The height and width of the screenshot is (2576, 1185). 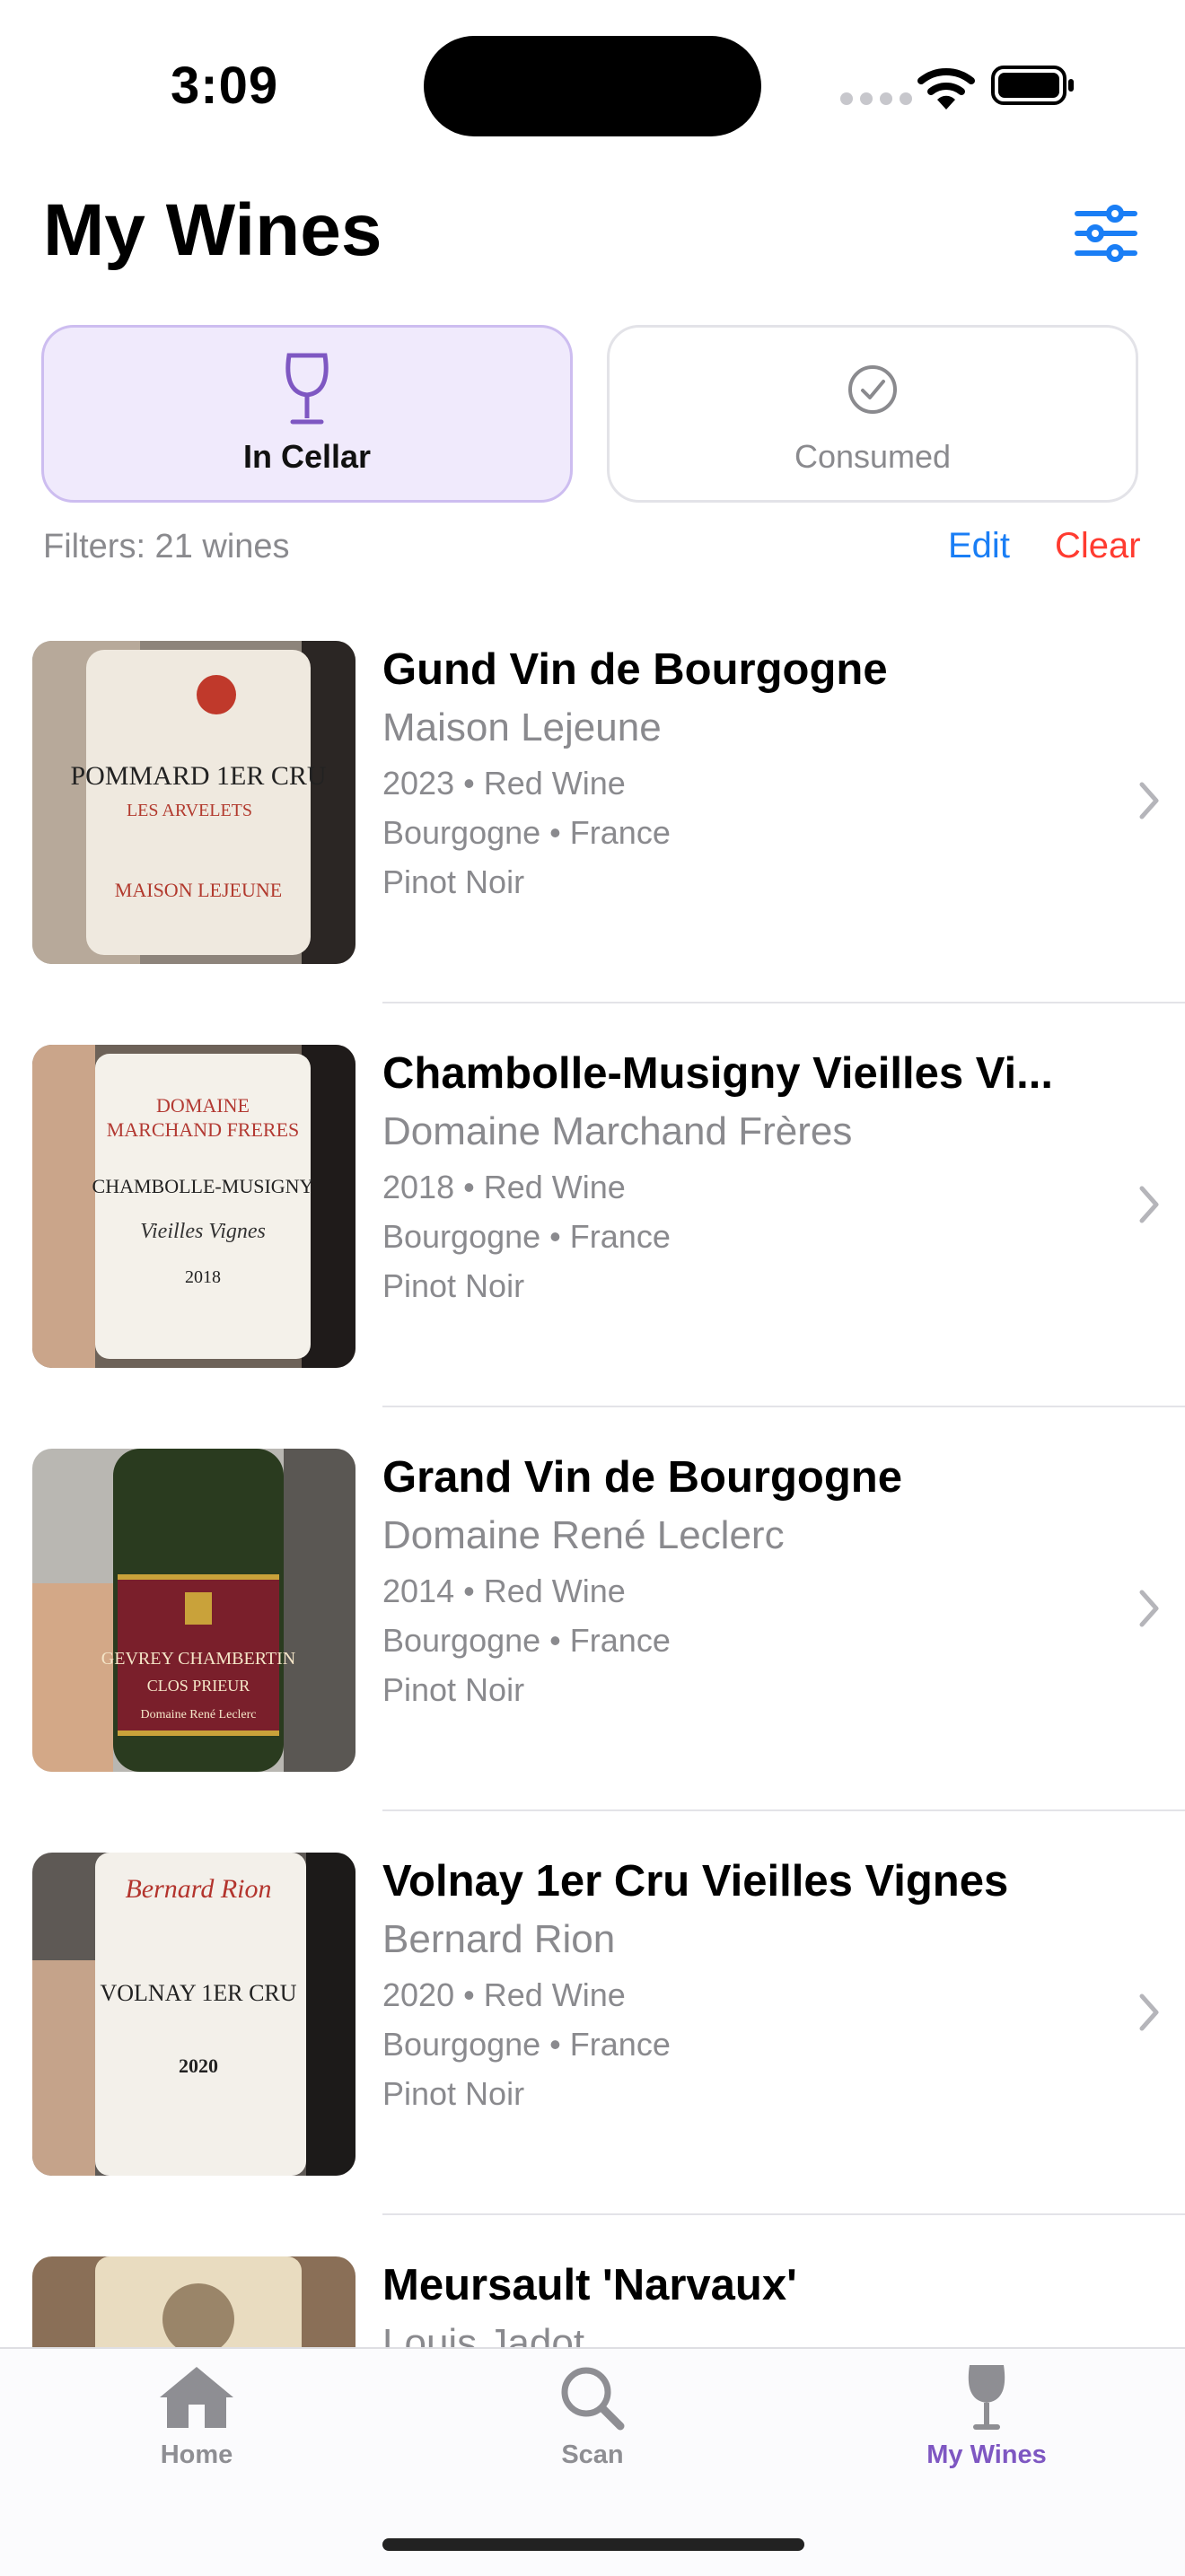 I want to click on label-text: POMMARD 1ER CRU, so click(x=198, y=776).